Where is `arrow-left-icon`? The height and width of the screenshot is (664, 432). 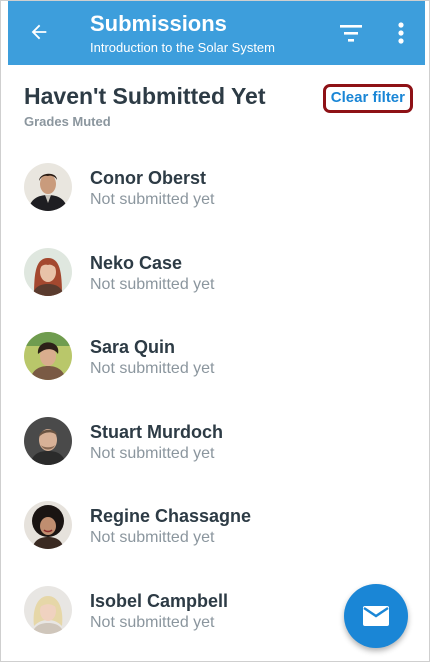 arrow-left-icon is located at coordinates (39, 32).